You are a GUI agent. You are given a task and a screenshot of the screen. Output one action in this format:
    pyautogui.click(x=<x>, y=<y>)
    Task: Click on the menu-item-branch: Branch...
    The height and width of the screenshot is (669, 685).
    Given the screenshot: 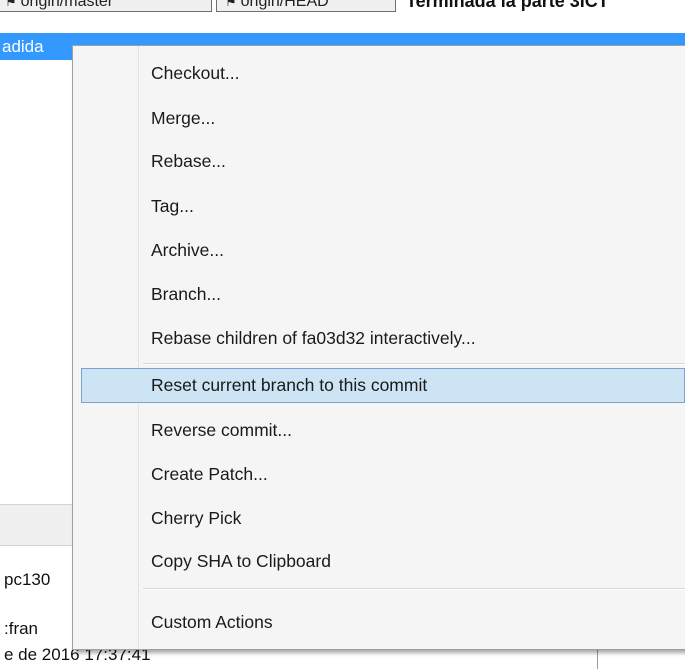 What is the action you would take?
    pyautogui.click(x=383, y=294)
    